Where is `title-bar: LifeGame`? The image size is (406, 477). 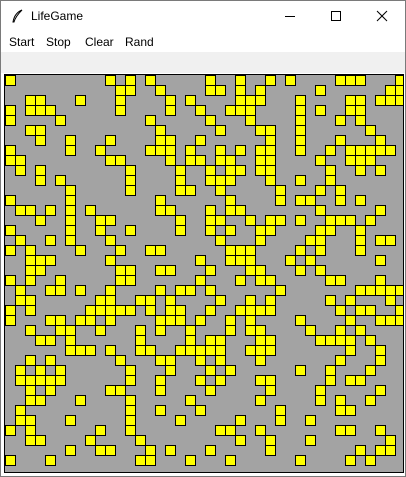
title-bar: LifeGame is located at coordinates (203, 16).